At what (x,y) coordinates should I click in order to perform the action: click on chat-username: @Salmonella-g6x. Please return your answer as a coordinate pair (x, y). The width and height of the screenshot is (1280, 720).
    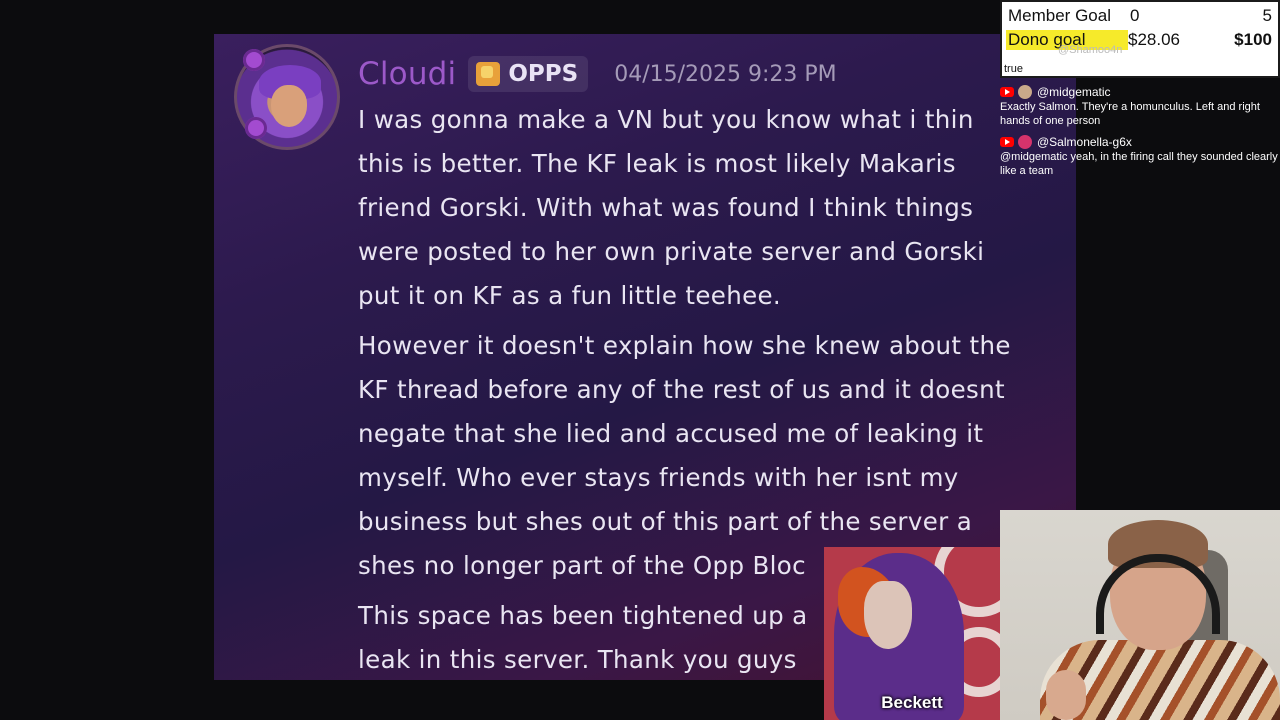
    Looking at the image, I should click on (1084, 142).